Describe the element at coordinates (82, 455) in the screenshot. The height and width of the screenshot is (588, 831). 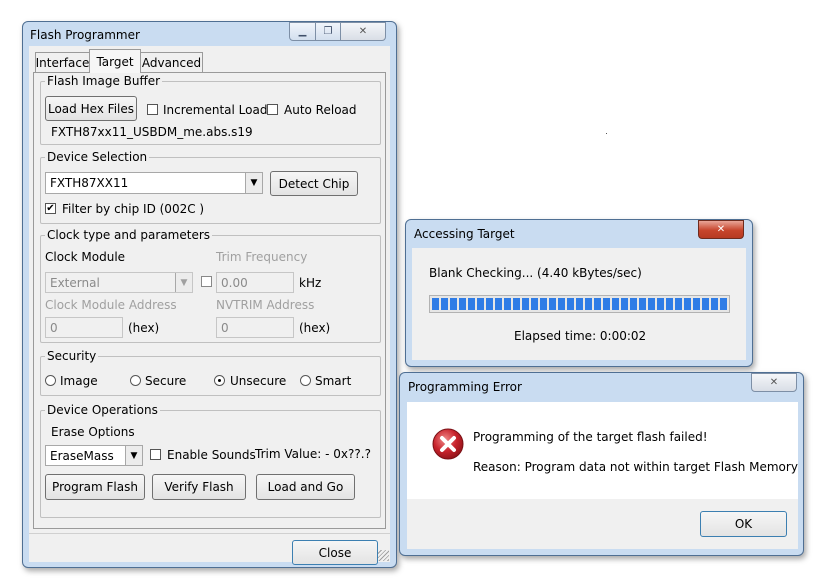
I see `erase-options-value: EraseMass` at that location.